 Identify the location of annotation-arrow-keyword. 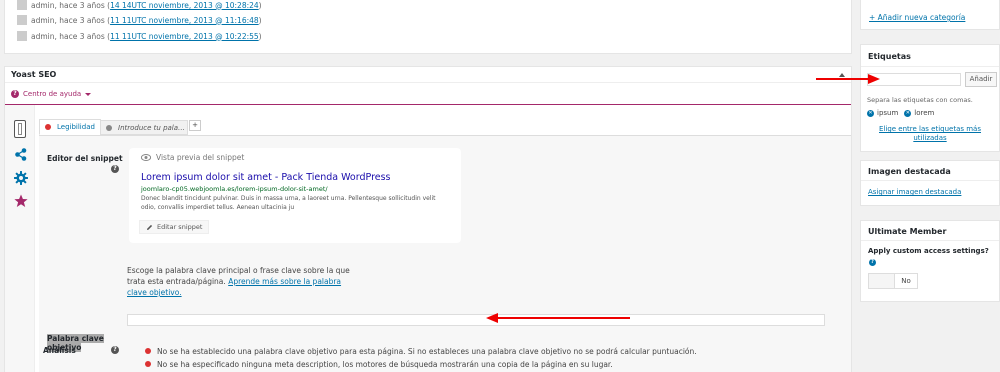
(558, 318).